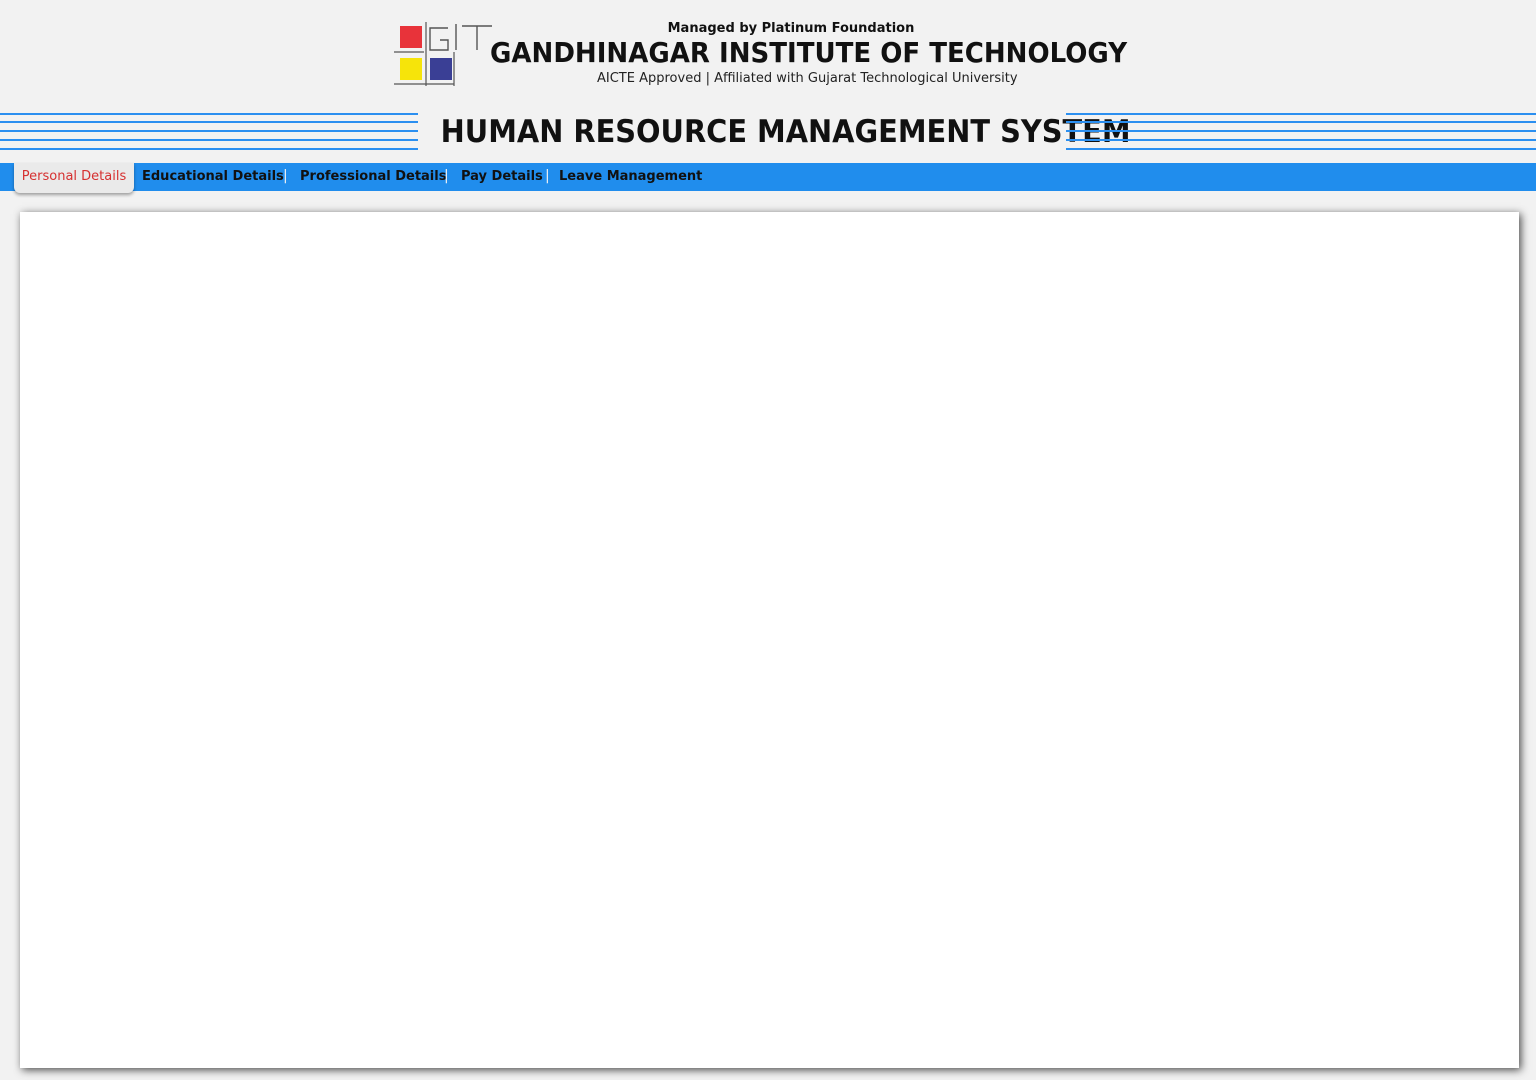  I want to click on institute-name: GANDHINAGAR INSTITUTE OF TECHNOLOGY, so click(809, 52).